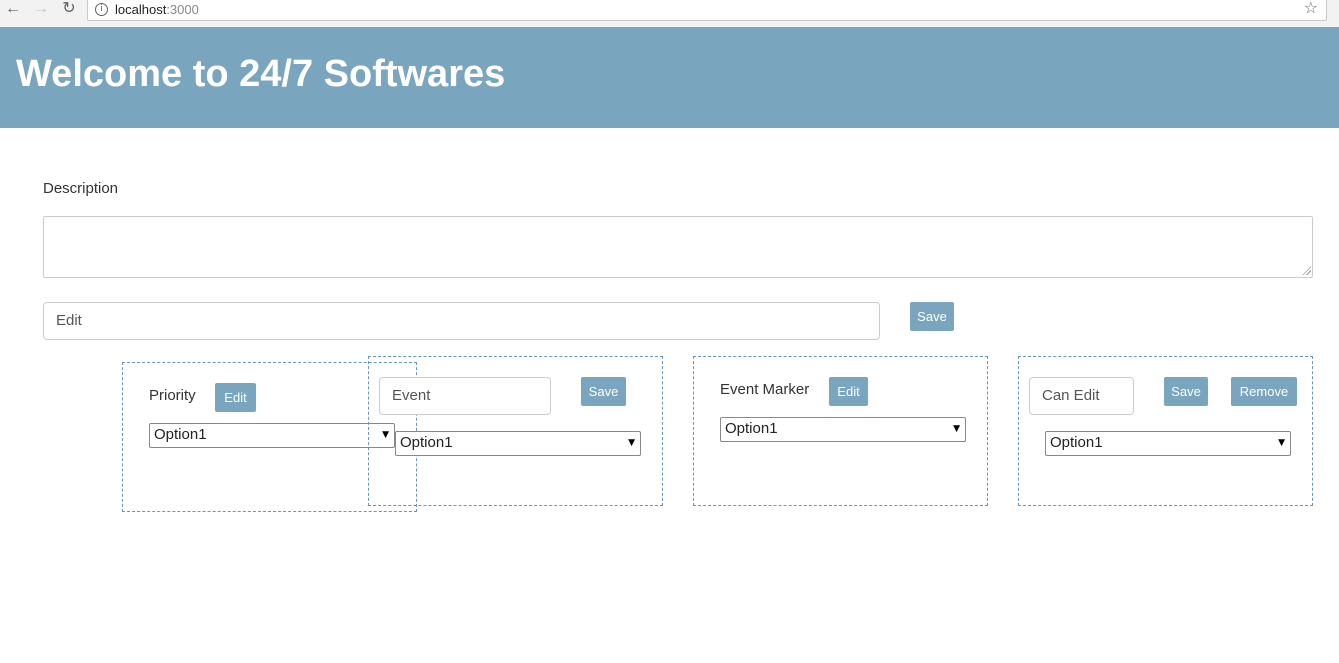 The height and width of the screenshot is (663, 1339). Describe the element at coordinates (272, 435) in the screenshot. I see `priority-select: Option1 ▼` at that location.